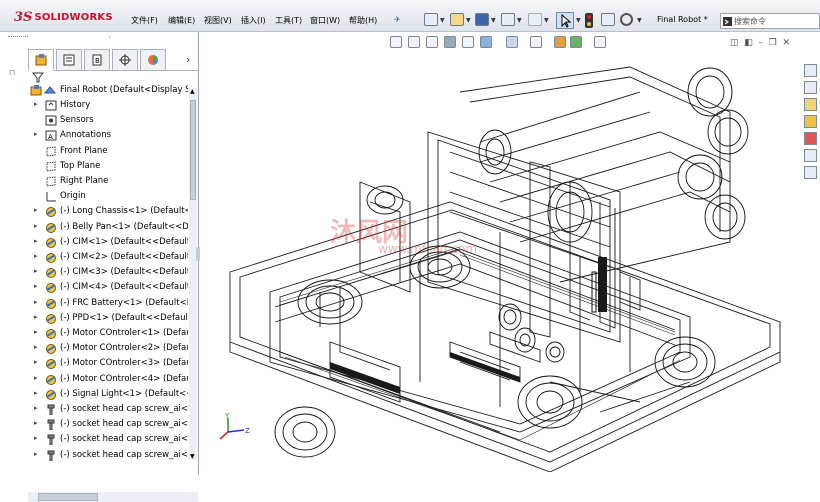  Describe the element at coordinates (95, 167) in the screenshot. I see `tree-item: Top Plane` at that location.